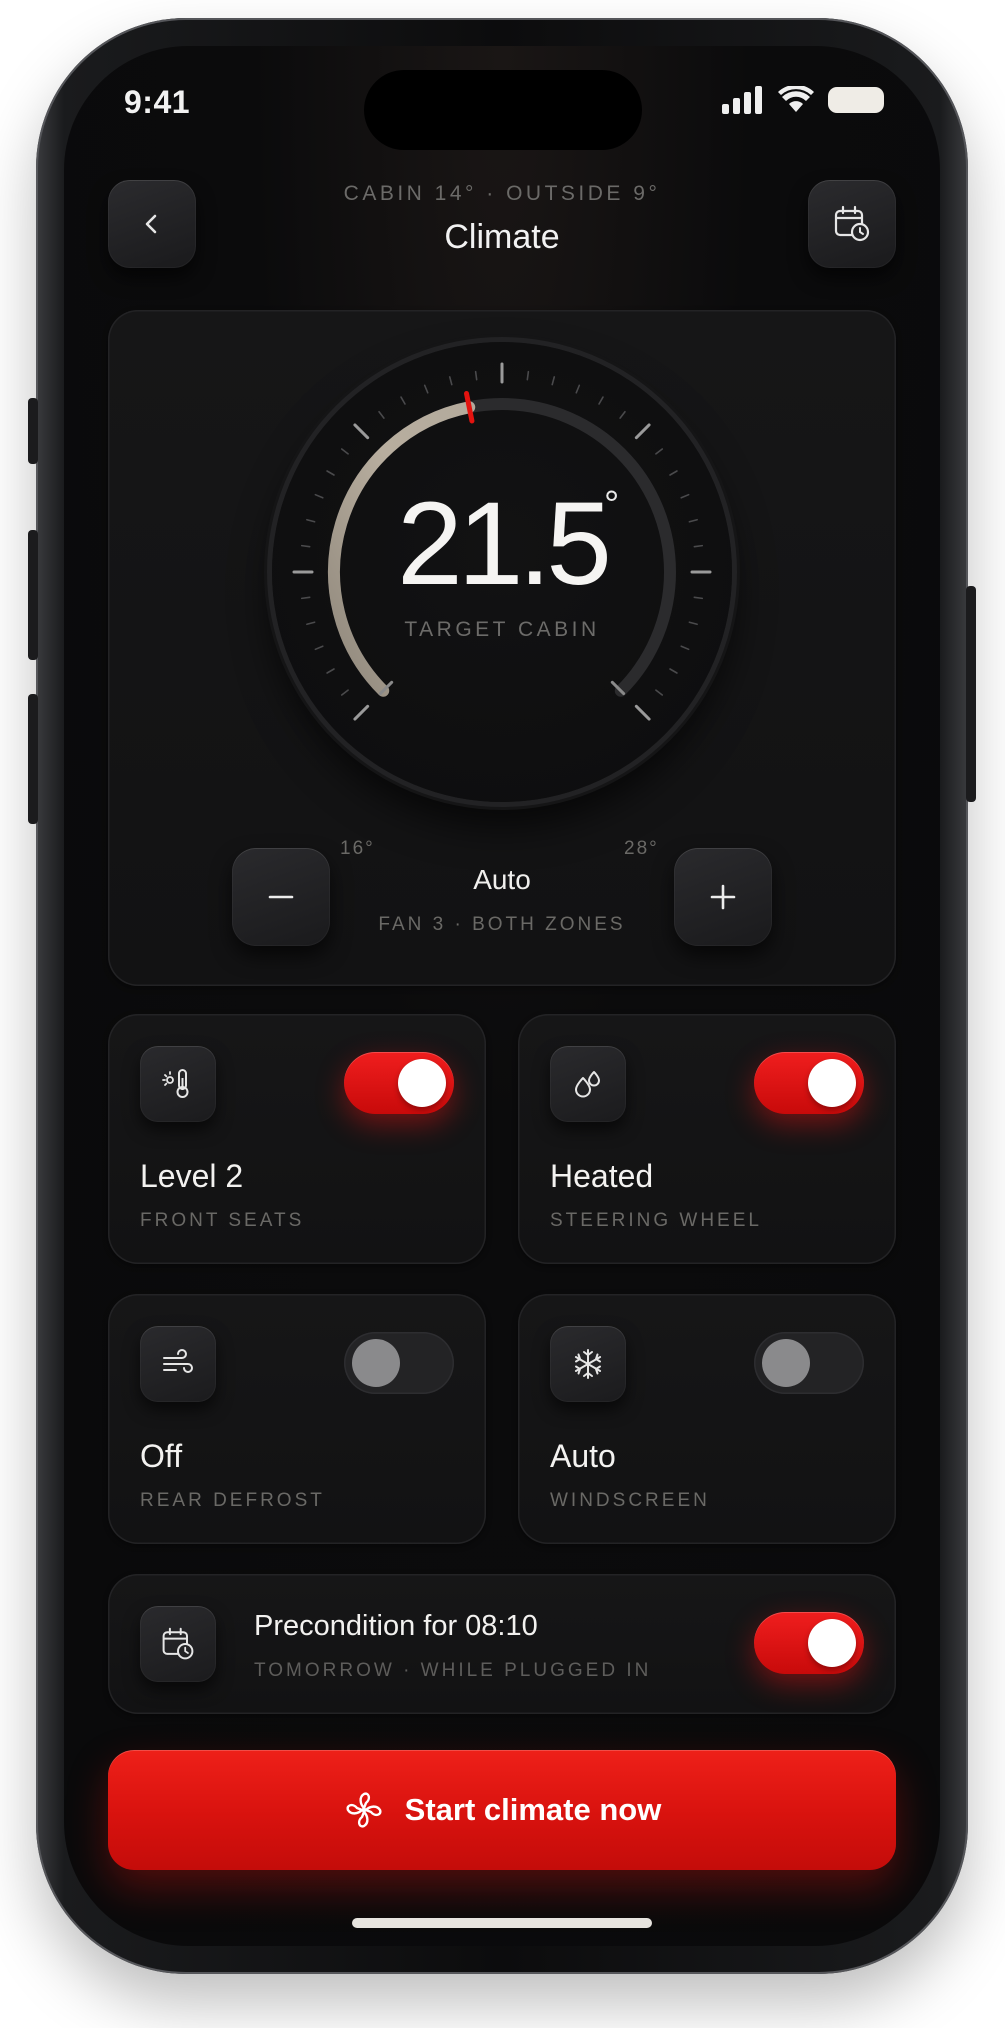  I want to click on steering-wheel-toggle, so click(809, 1083).